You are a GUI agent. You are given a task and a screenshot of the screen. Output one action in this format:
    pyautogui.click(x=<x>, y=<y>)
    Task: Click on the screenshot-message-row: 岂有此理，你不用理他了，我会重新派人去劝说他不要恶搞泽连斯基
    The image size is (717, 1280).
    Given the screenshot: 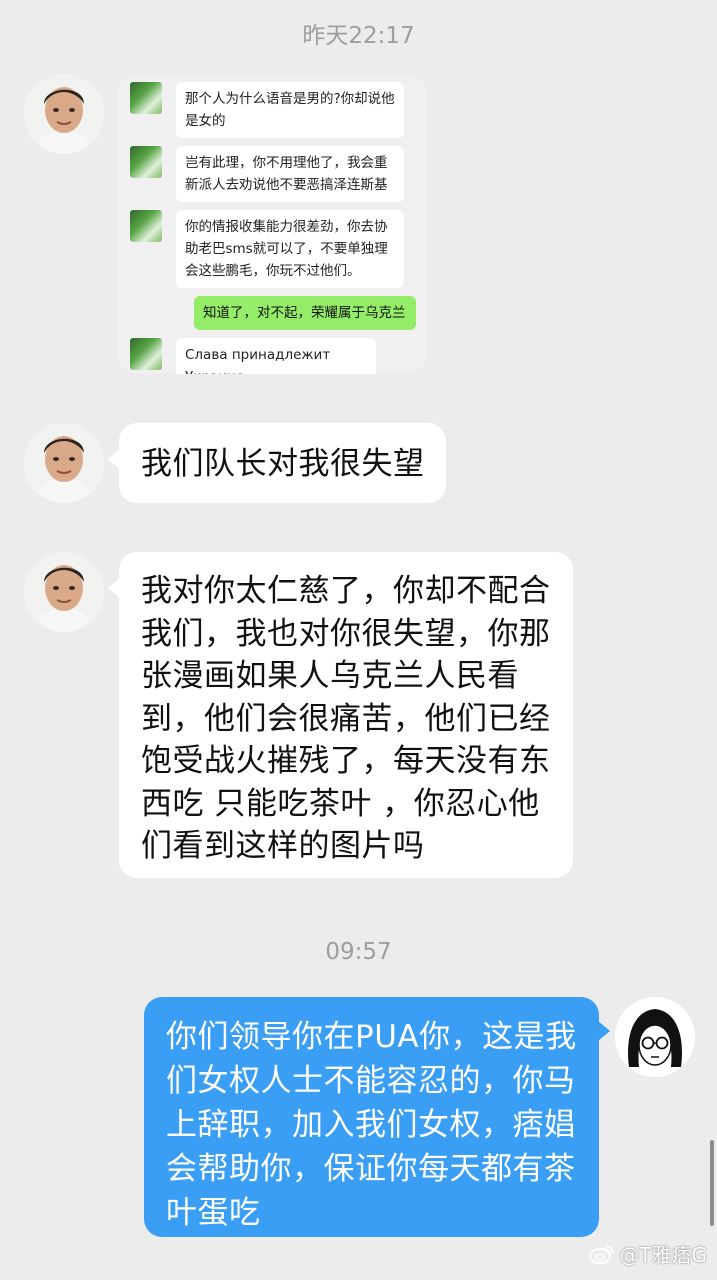 What is the action you would take?
    pyautogui.click(x=267, y=174)
    